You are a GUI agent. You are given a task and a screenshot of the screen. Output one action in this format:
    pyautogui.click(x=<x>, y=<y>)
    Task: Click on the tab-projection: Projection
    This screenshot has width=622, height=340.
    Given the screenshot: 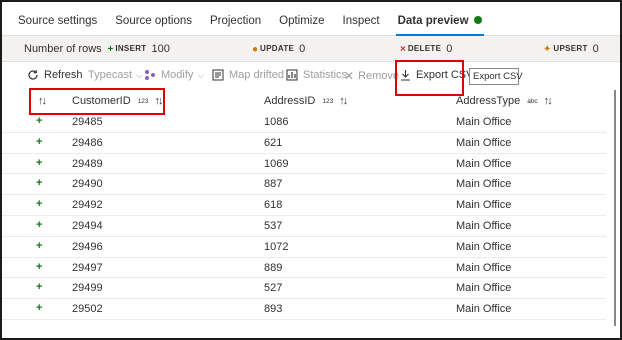 What is the action you would take?
    pyautogui.click(x=235, y=25)
    